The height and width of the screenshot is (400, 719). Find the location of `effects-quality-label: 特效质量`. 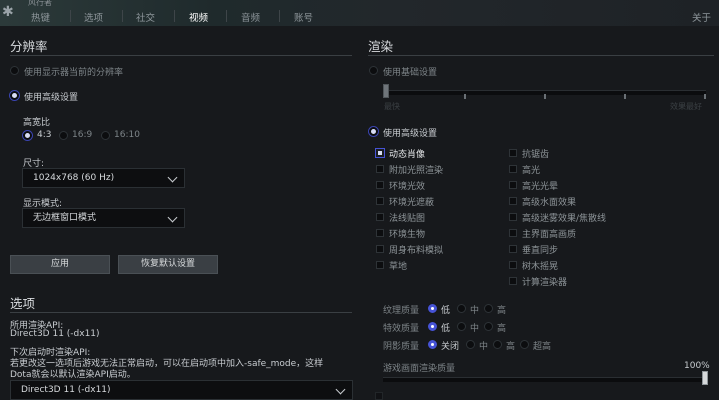

effects-quality-label: 特效质量 is located at coordinates (401, 329).